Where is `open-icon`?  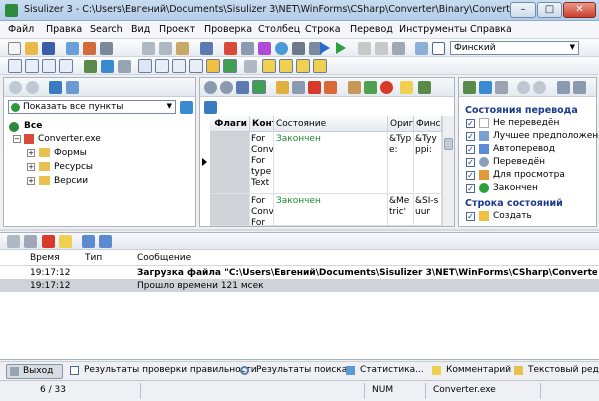 open-icon is located at coordinates (31, 48).